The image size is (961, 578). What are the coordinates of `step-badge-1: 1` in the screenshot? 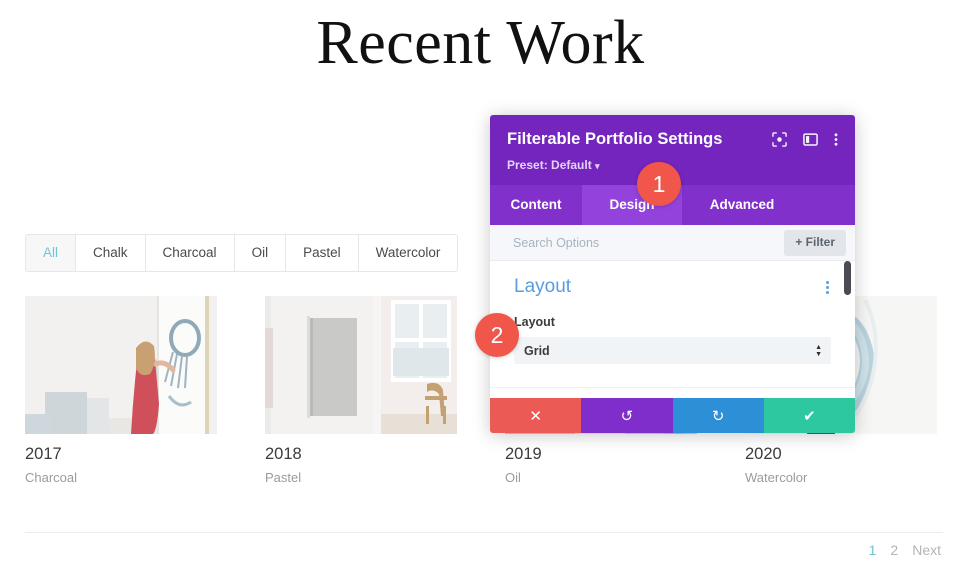 It's located at (659, 184).